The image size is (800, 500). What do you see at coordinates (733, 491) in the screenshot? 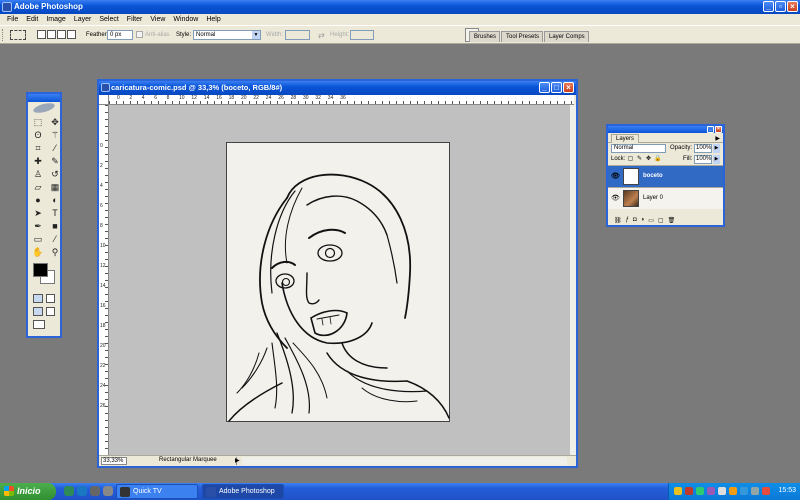
I see `tray-update-icon` at bounding box center [733, 491].